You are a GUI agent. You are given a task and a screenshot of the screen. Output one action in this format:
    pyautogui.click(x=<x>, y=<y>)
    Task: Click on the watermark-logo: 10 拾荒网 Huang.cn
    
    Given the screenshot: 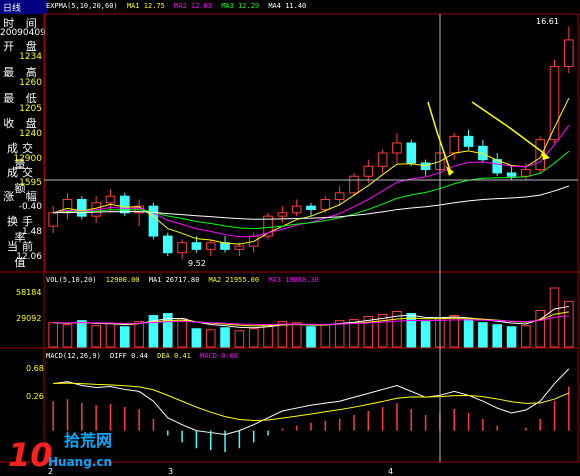 What is the action you would take?
    pyautogui.click(x=60, y=452)
    